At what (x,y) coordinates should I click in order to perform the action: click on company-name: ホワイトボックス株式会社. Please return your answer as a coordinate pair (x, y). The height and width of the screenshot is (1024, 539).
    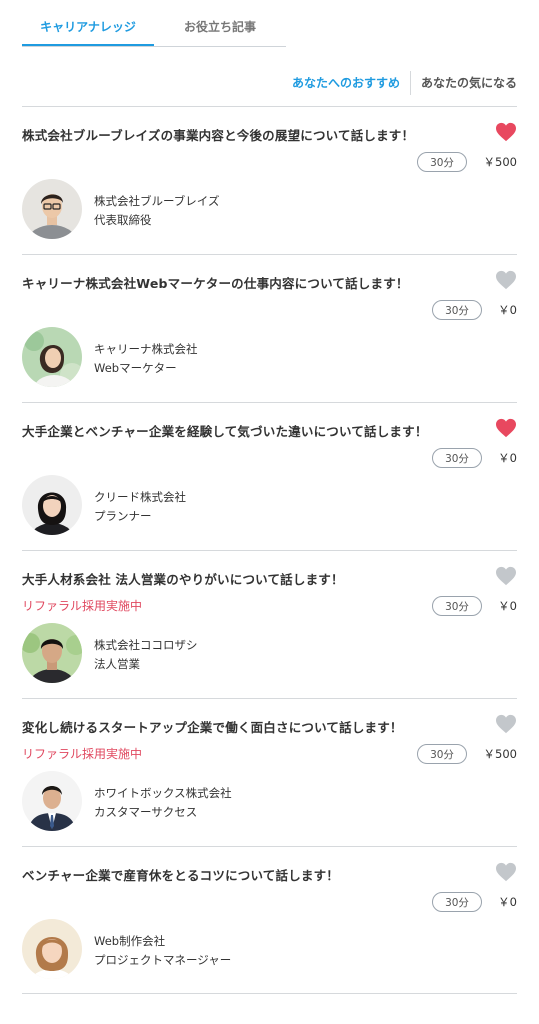
    Looking at the image, I should click on (163, 793).